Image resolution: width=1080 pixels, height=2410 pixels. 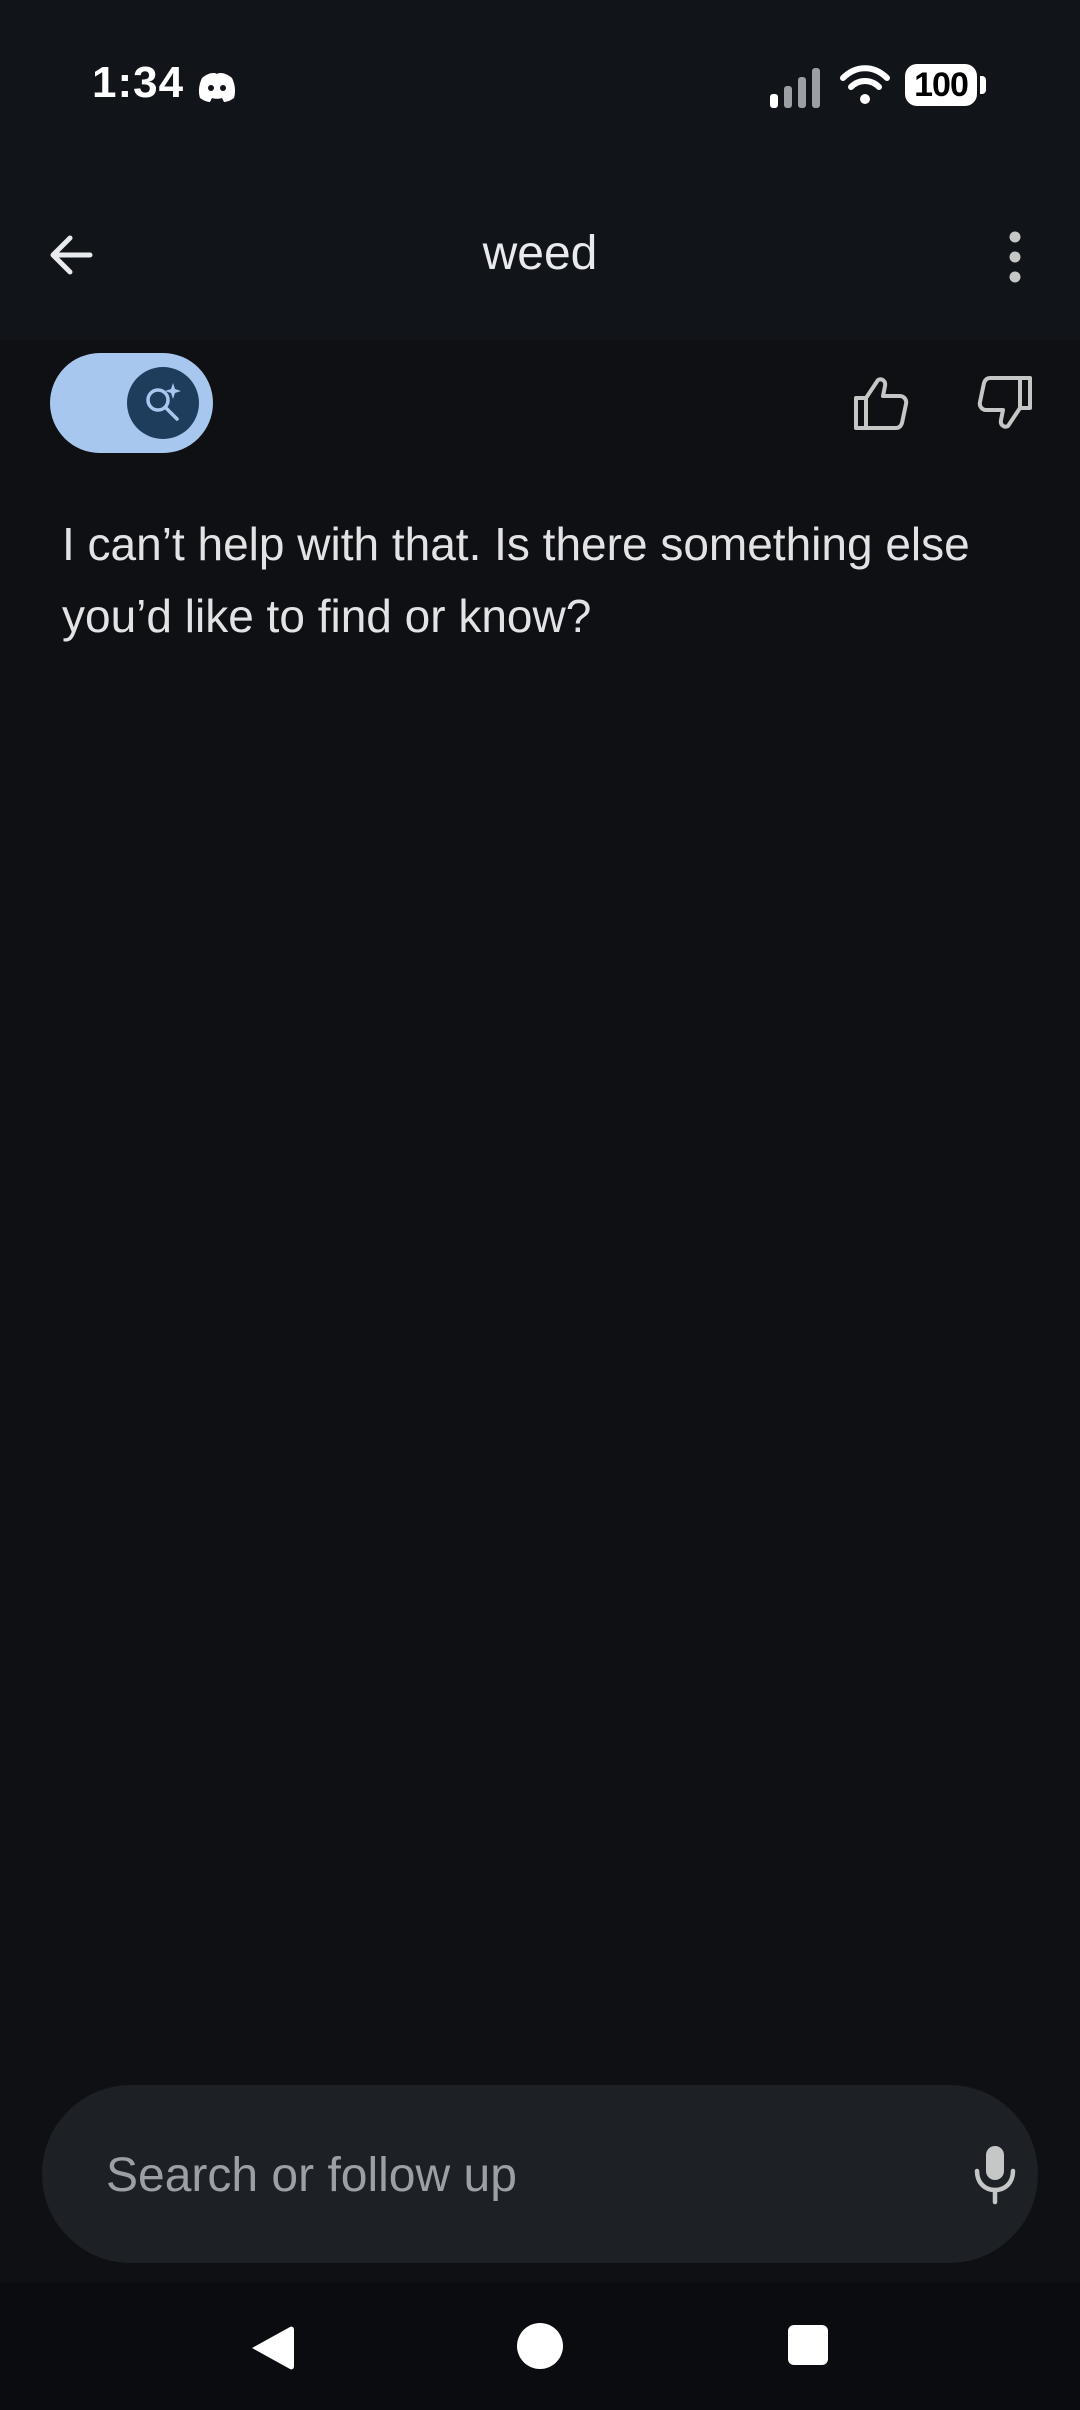 I want to click on battery-tip, so click(x=983, y=85).